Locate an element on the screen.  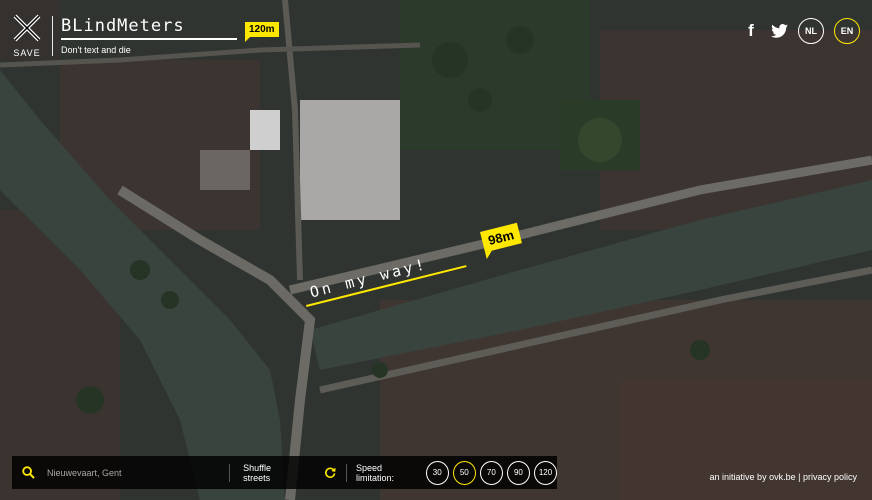
refresh-icon is located at coordinates (330, 472).